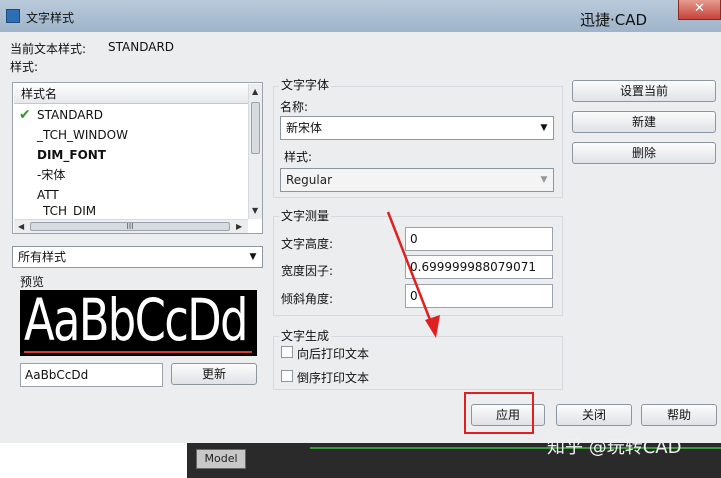 The height and width of the screenshot is (478, 721). Describe the element at coordinates (460, 322) in the screenshot. I see `annotation-overlay` at that location.